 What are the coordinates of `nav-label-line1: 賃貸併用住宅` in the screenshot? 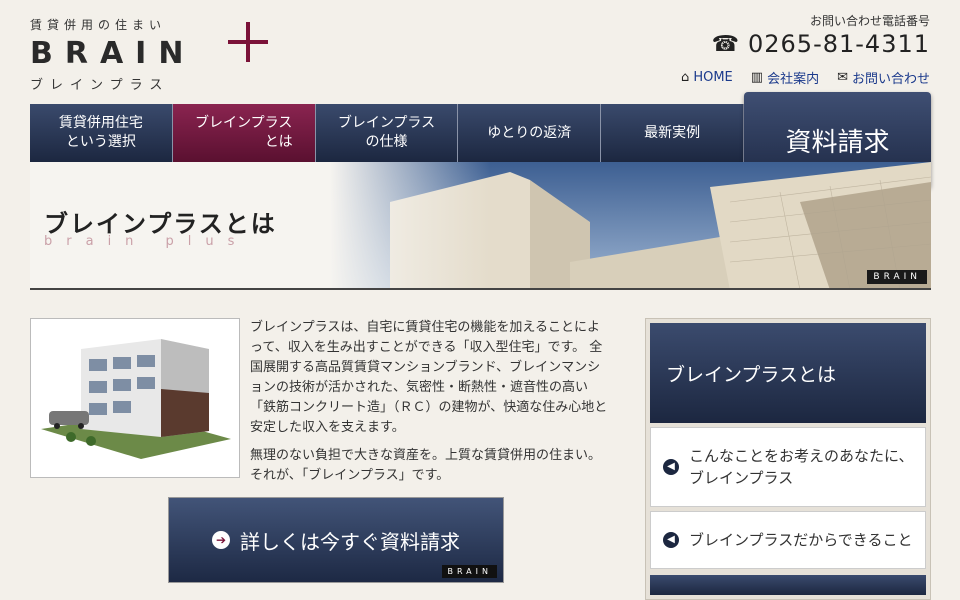 It's located at (100, 123).